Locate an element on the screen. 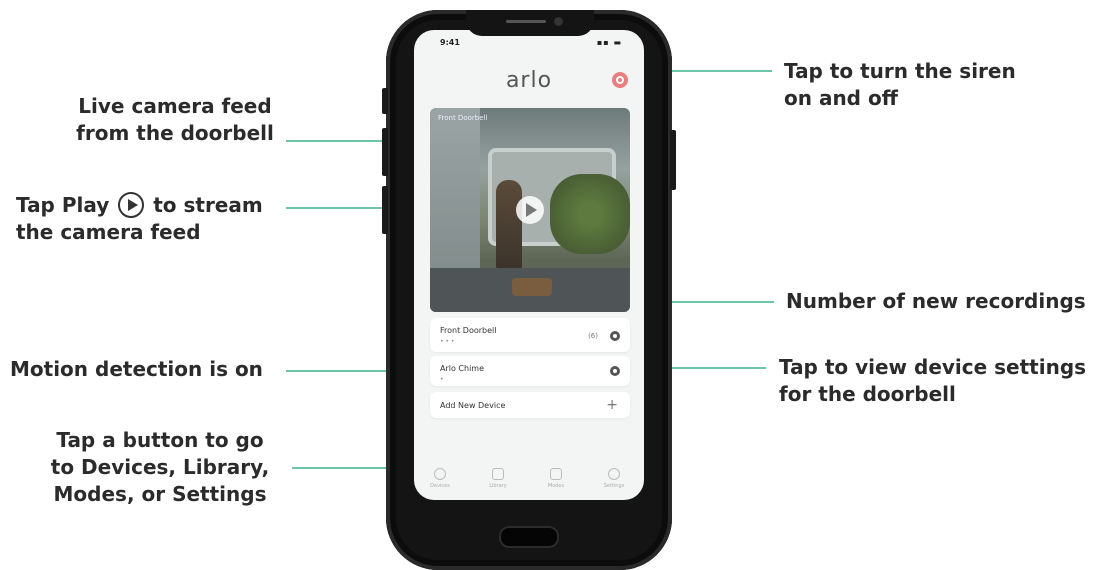 Image resolution: width=1098 pixels, height=570 pixels. callout-recordings-text: Number of new recordings is located at coordinates (936, 301).